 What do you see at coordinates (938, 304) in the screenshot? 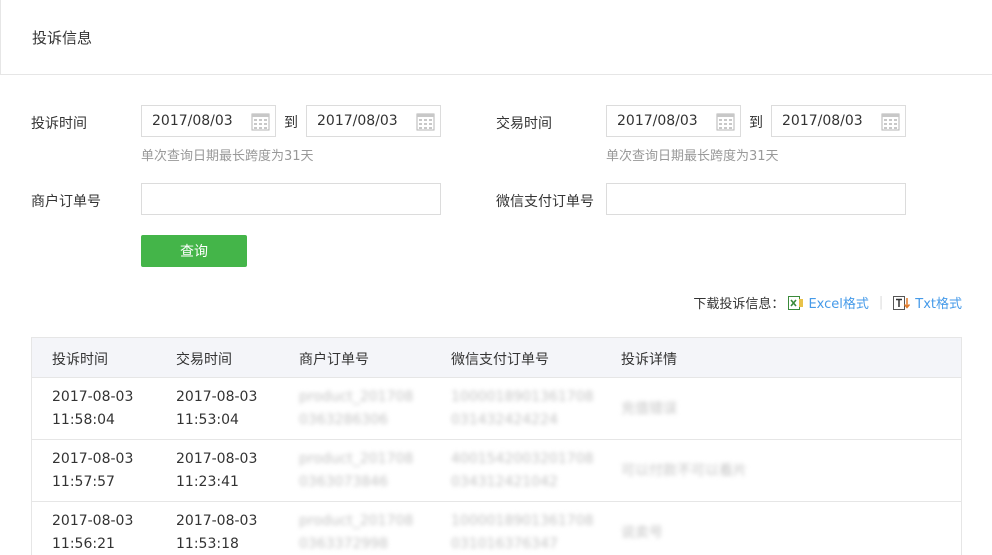
I see `txt-link-label: Txt格式` at bounding box center [938, 304].